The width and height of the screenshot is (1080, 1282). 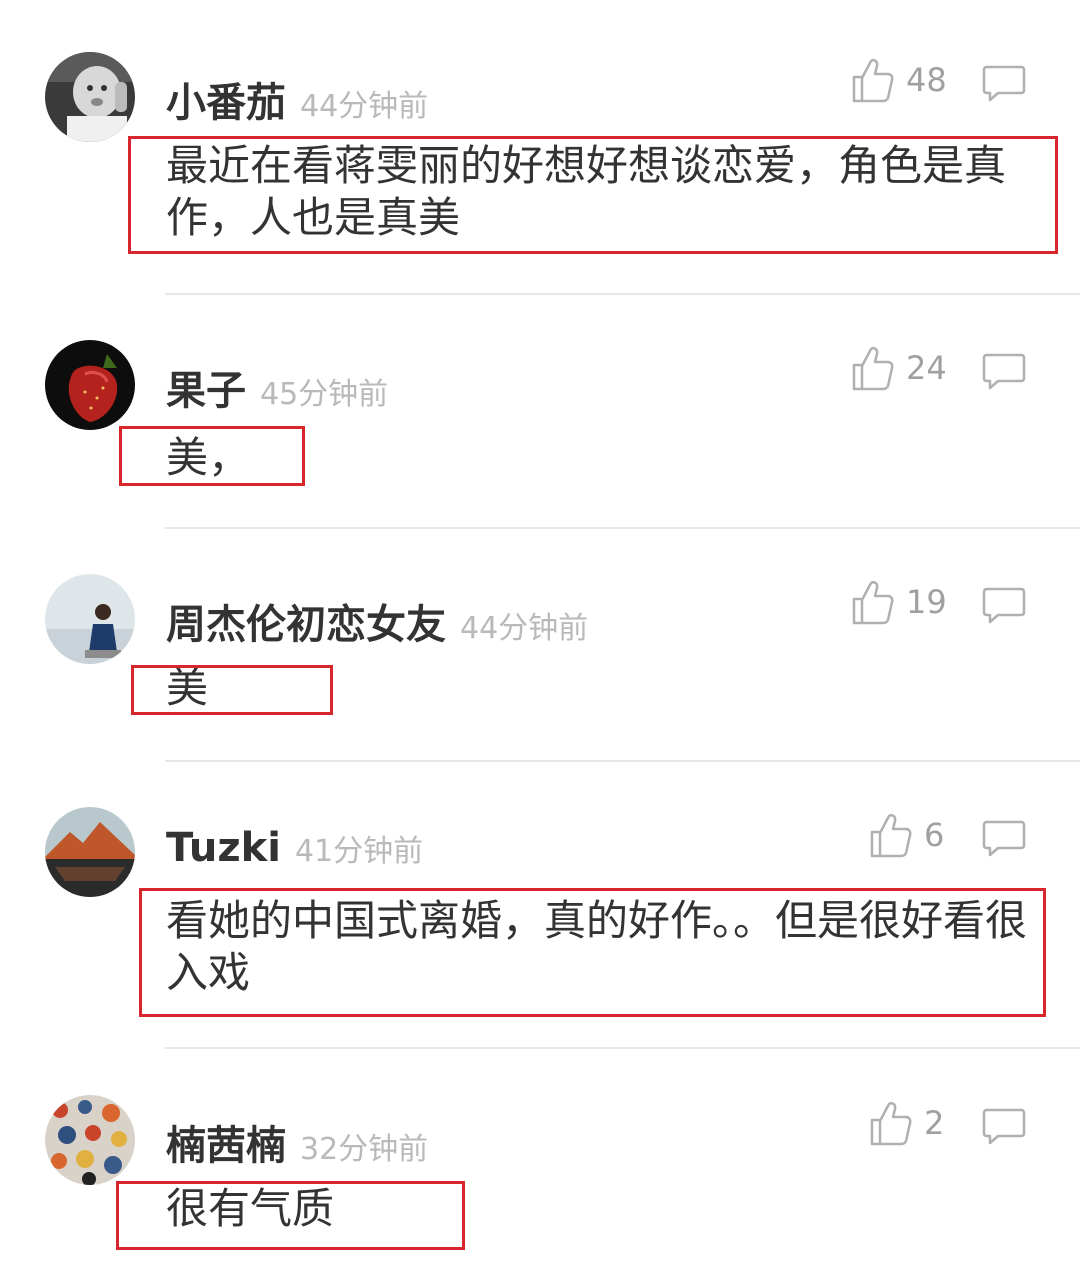 I want to click on username-text: Tuzki, so click(x=223, y=848).